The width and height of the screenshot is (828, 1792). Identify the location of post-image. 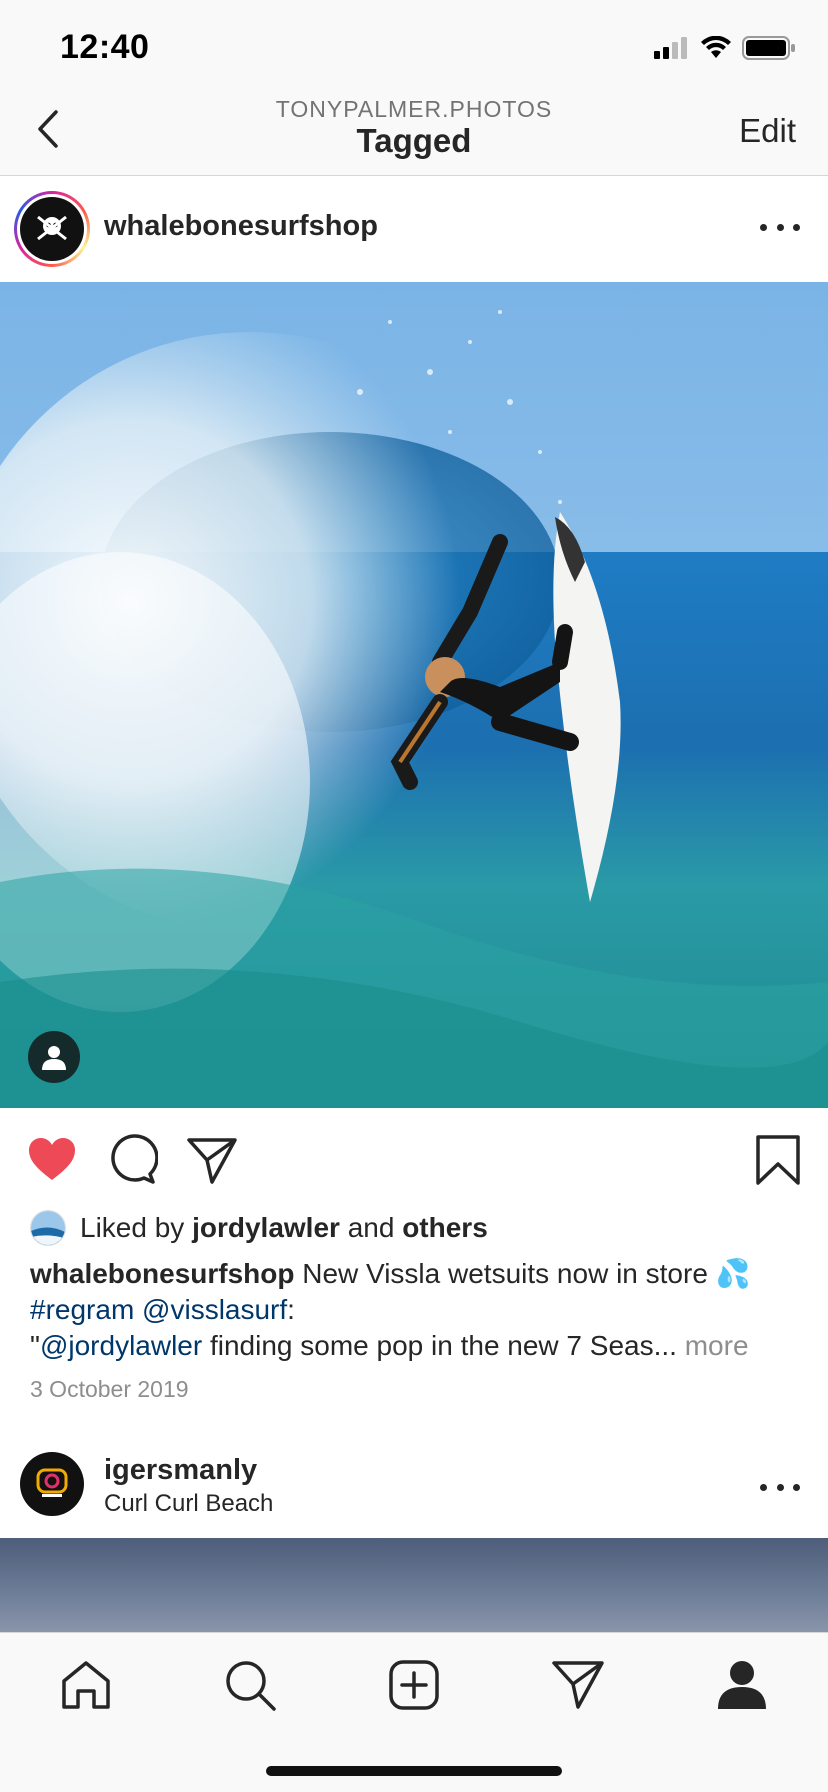
(414, 1586).